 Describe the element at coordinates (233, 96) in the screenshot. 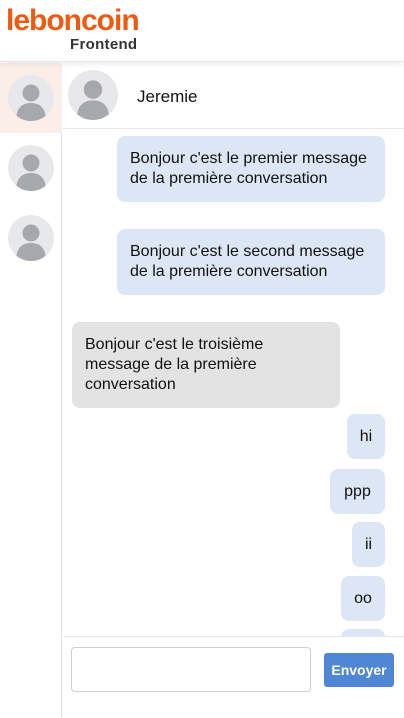

I see `chat-header: Jeremie` at that location.